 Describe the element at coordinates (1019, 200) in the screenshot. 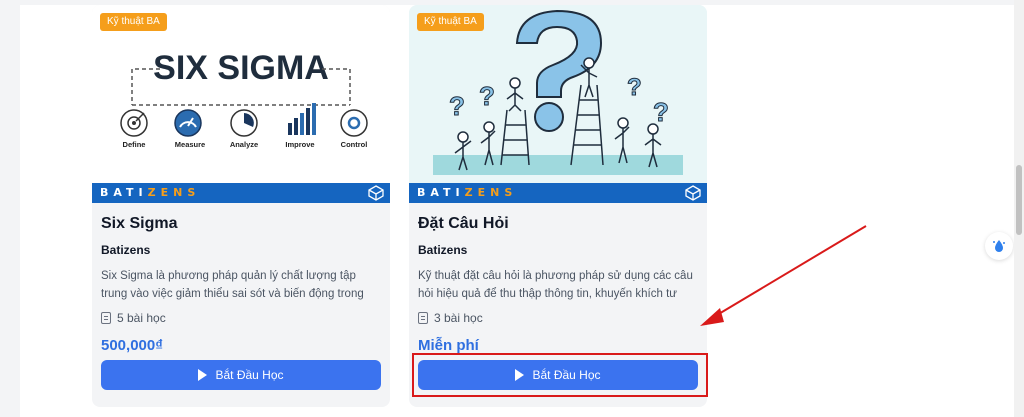

I see `scrollbar-thumb` at that location.